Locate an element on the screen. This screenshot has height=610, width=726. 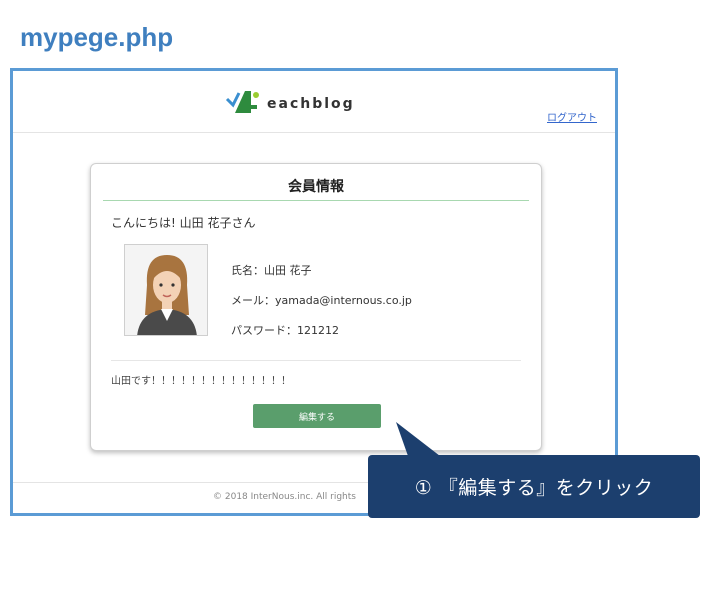
user-password: パスワード：121212 is located at coordinates (285, 330).